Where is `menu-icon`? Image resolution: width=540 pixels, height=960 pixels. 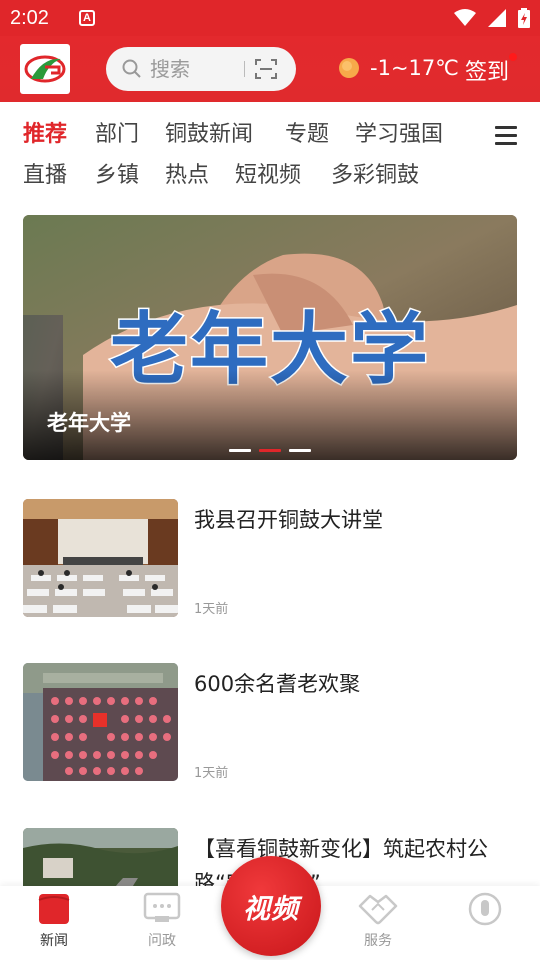
menu-icon is located at coordinates (506, 138).